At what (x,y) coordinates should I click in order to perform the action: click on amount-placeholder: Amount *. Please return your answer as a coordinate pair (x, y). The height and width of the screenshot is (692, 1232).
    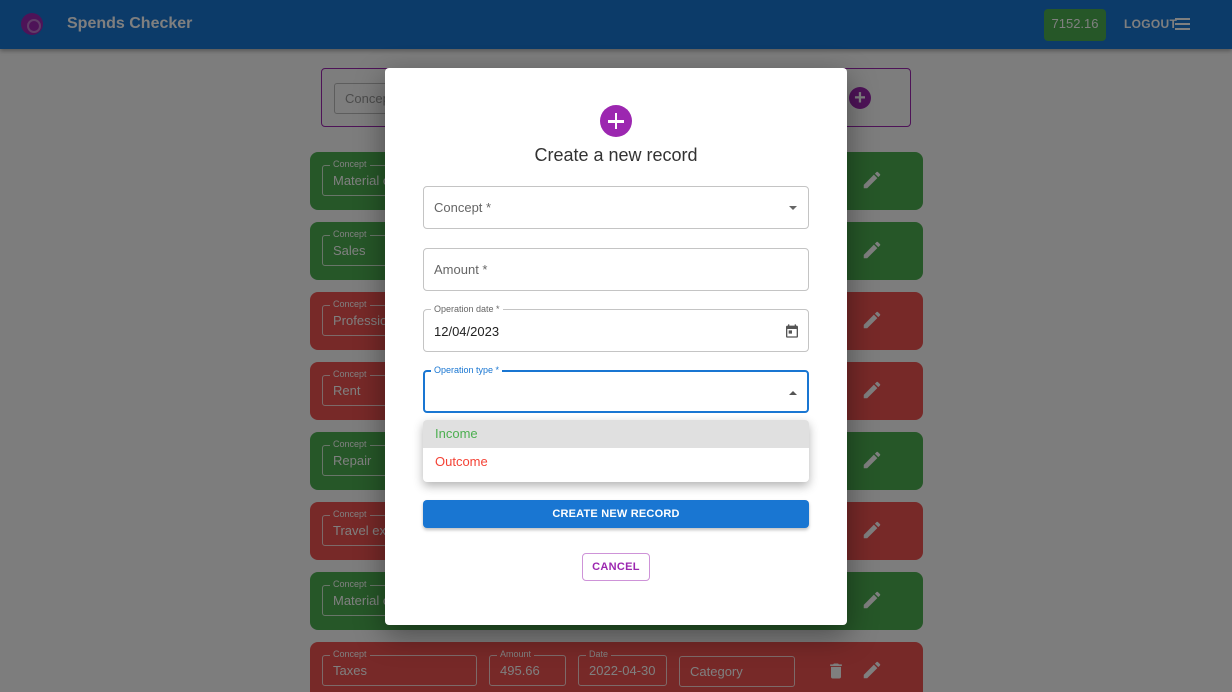
    Looking at the image, I should click on (461, 269).